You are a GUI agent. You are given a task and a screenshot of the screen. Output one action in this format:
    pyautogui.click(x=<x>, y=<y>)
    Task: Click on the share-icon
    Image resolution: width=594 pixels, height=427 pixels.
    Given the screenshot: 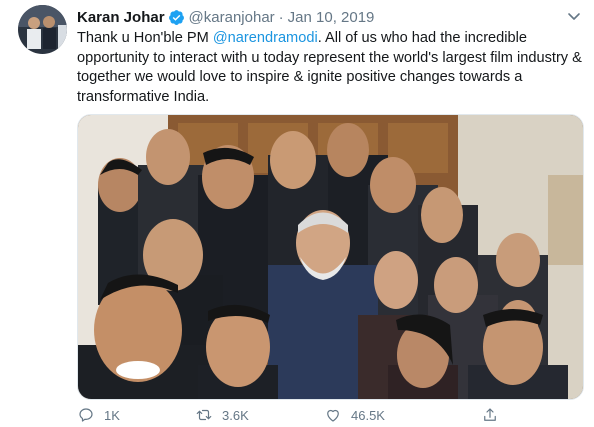 What is the action you would take?
    pyautogui.click(x=490, y=414)
    